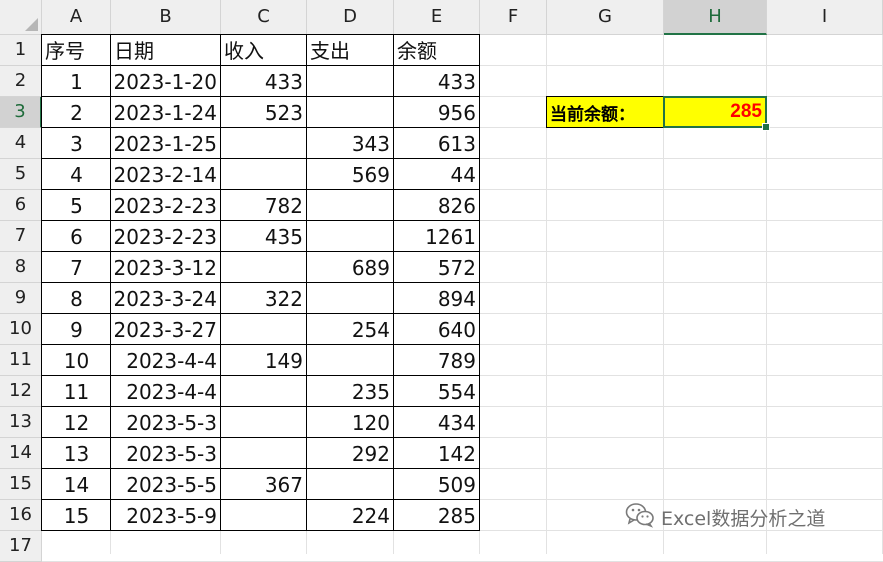 This screenshot has width=883, height=562. What do you see at coordinates (21, 360) in the screenshot?
I see `row-header-11: 11` at bounding box center [21, 360].